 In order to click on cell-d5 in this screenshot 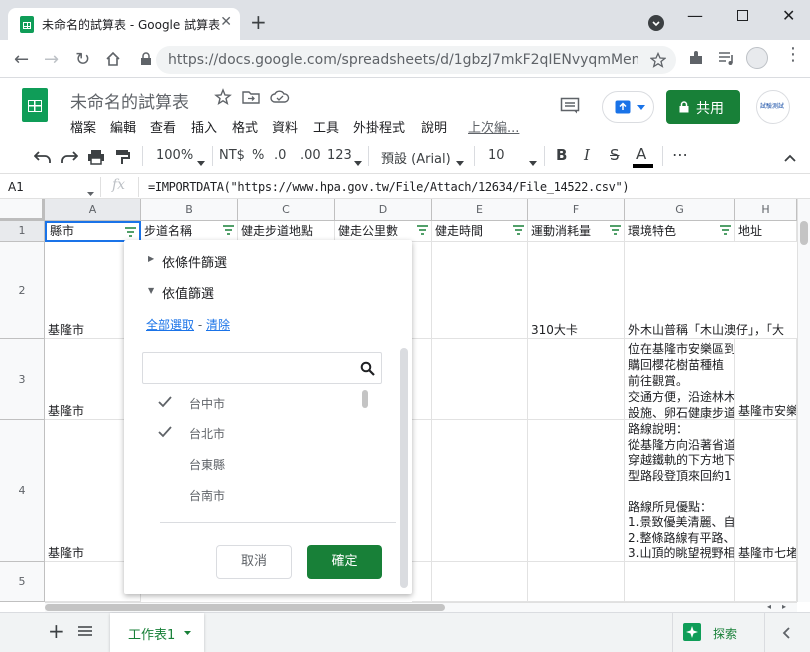, I will do `click(422, 582)`.